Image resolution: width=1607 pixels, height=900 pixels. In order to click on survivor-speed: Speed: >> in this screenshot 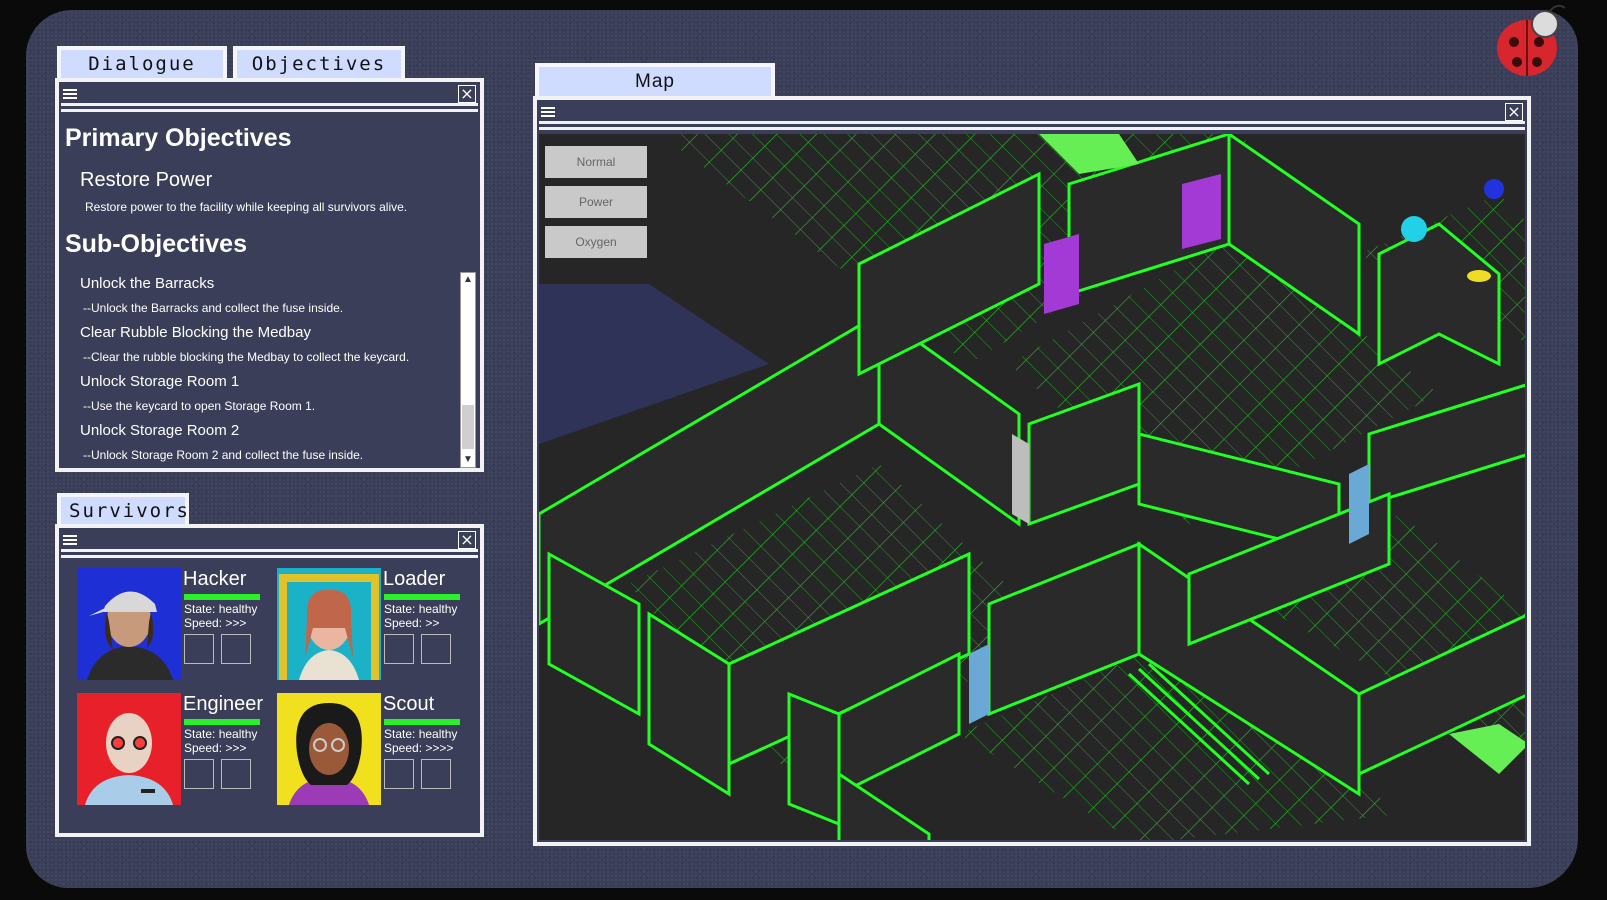, I will do `click(412, 623)`.